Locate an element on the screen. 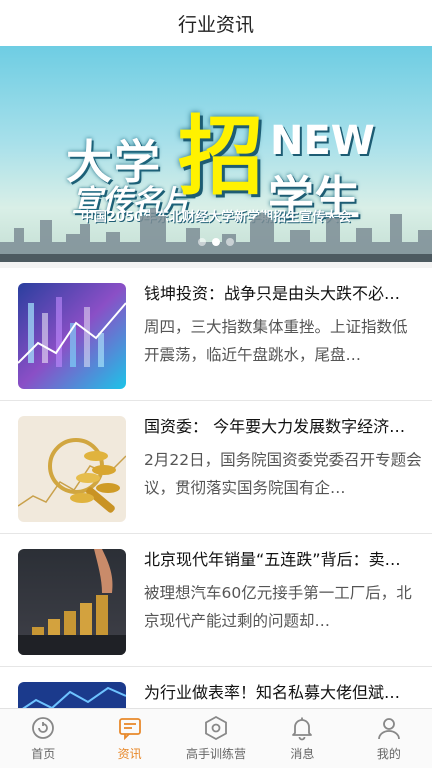 The height and width of the screenshot is (768, 432). bottom-tab-bar: 首页 资讯 高手训练营 消息 我的 is located at coordinates (216, 738).